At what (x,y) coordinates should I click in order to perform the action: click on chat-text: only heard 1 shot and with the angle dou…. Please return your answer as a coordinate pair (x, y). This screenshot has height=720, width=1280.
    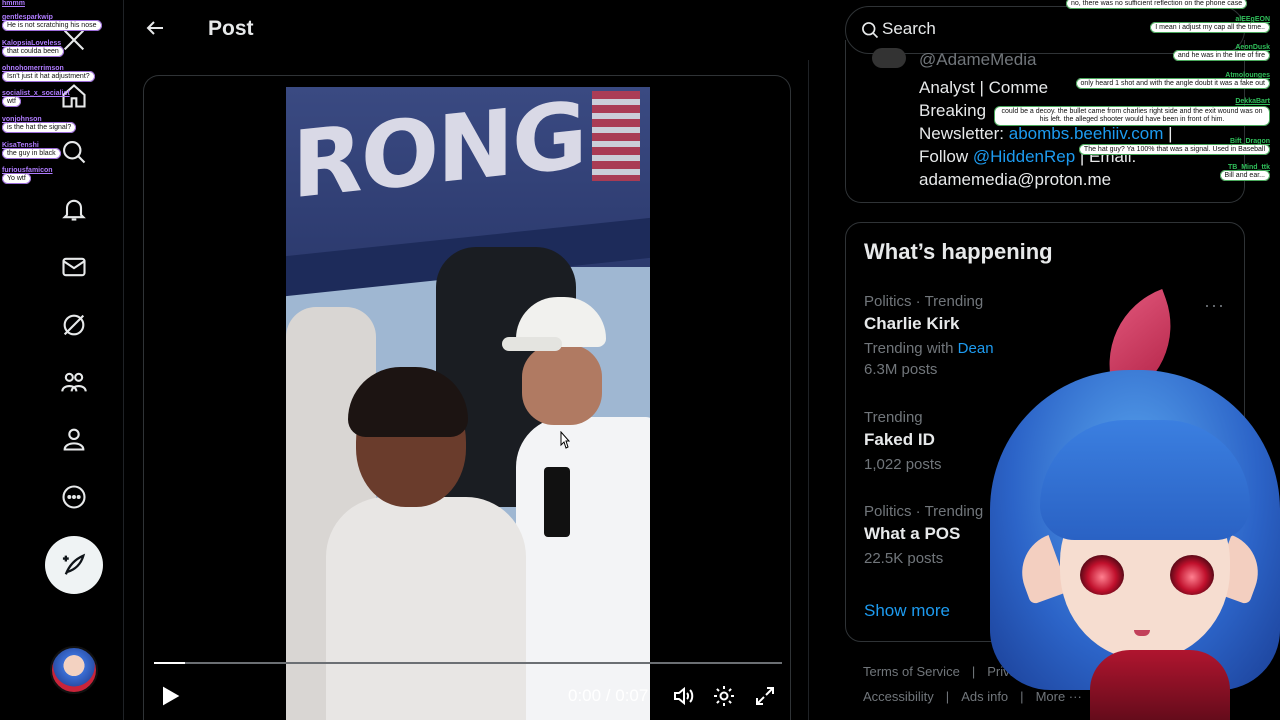
    Looking at the image, I should click on (1172, 83).